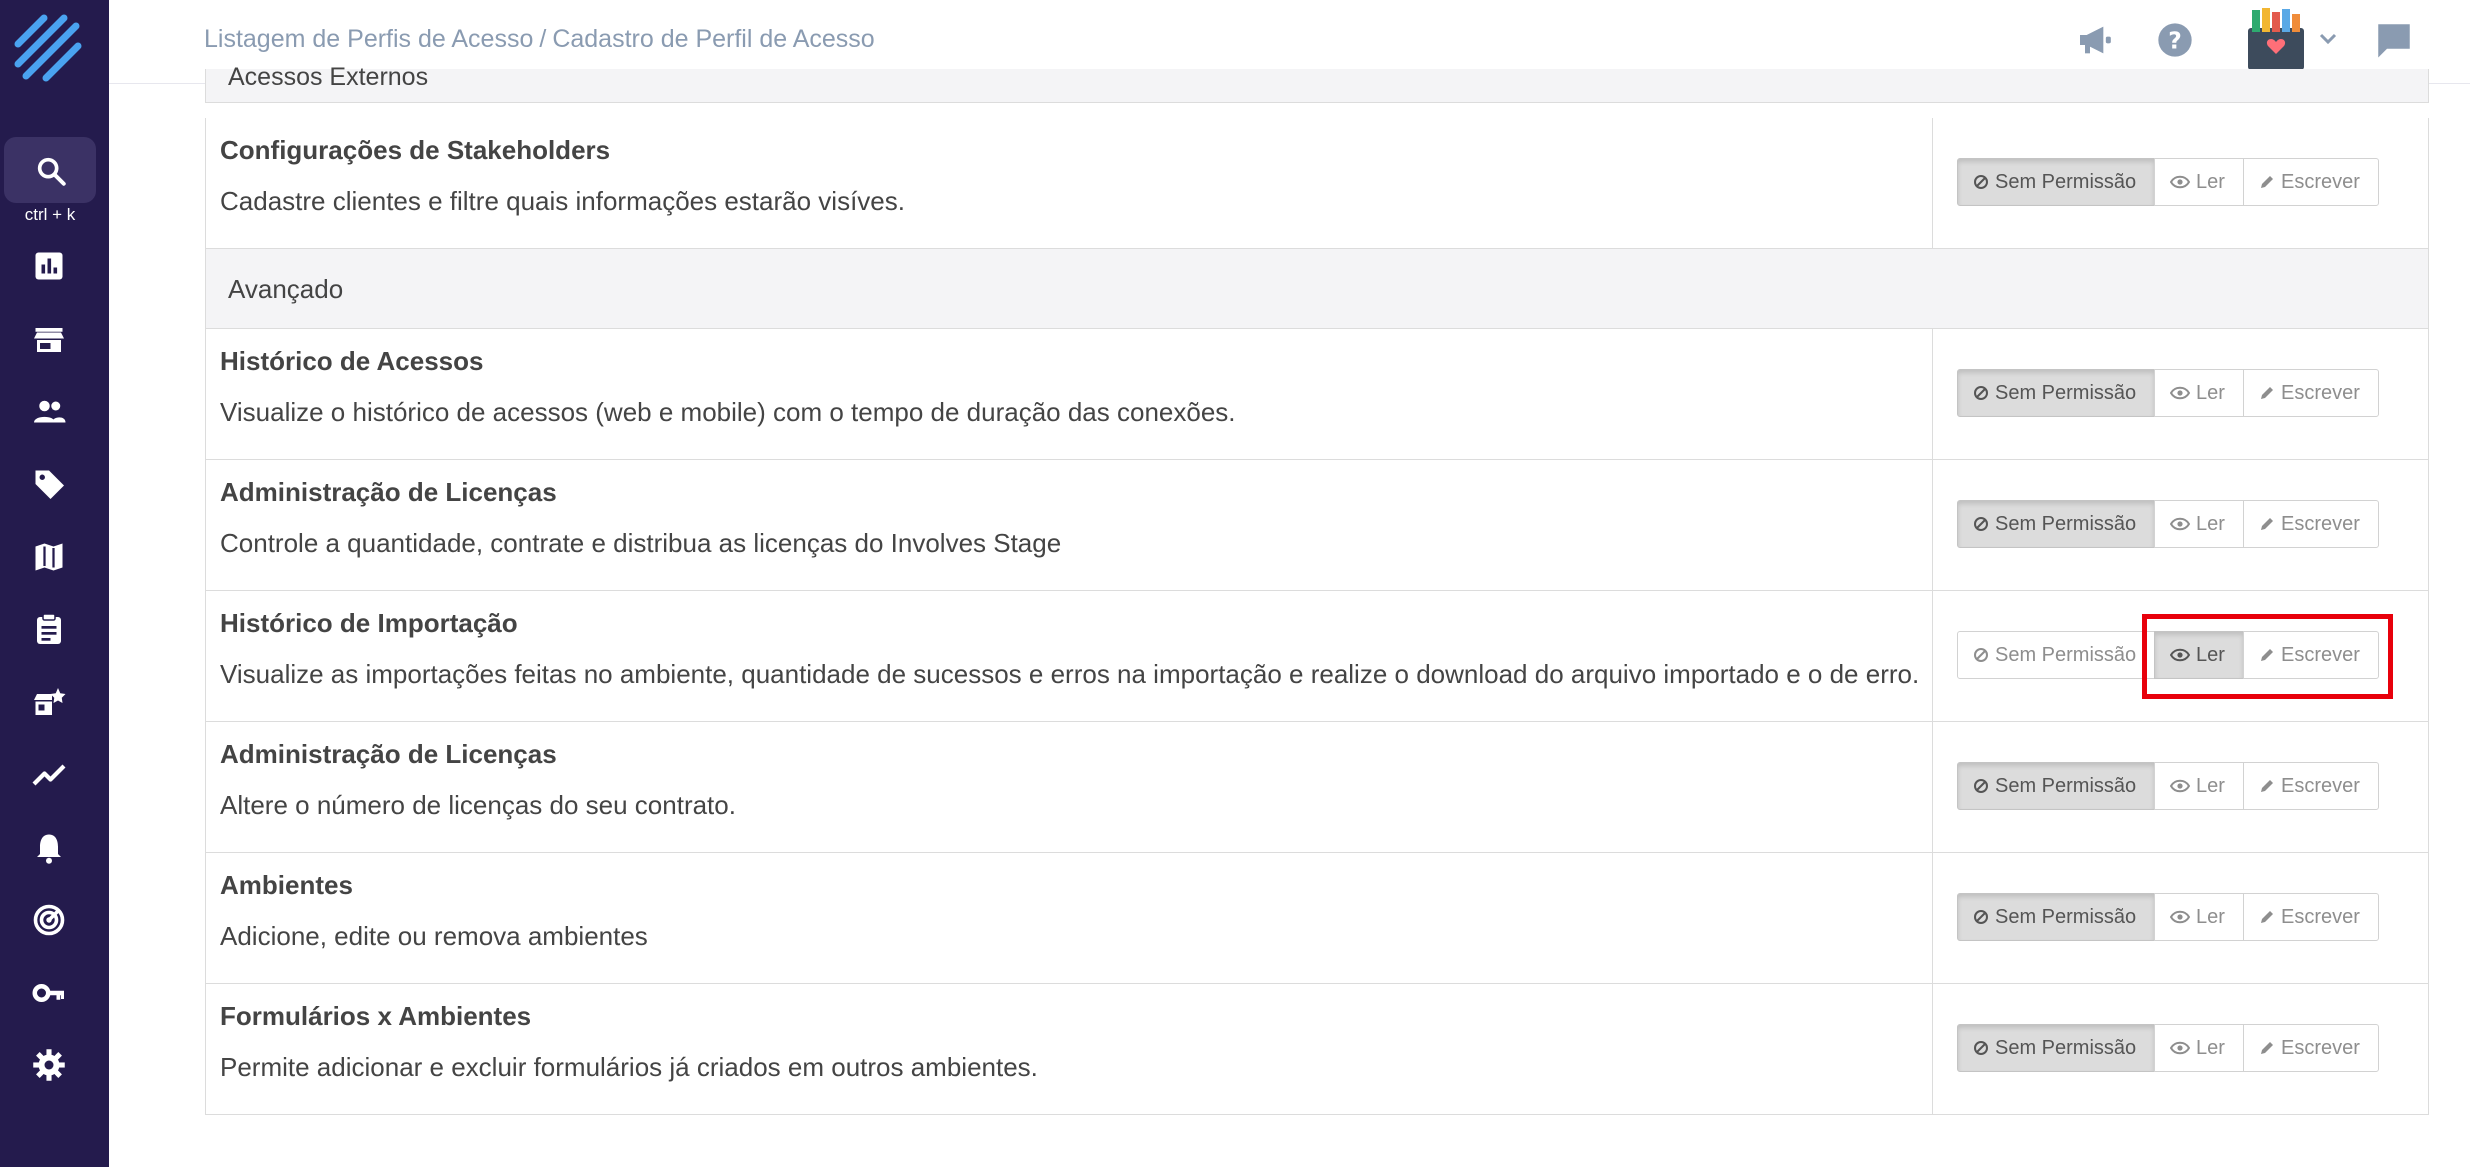 This screenshot has height=1167, width=2470. What do you see at coordinates (49, 412) in the screenshot?
I see `people-icon` at bounding box center [49, 412].